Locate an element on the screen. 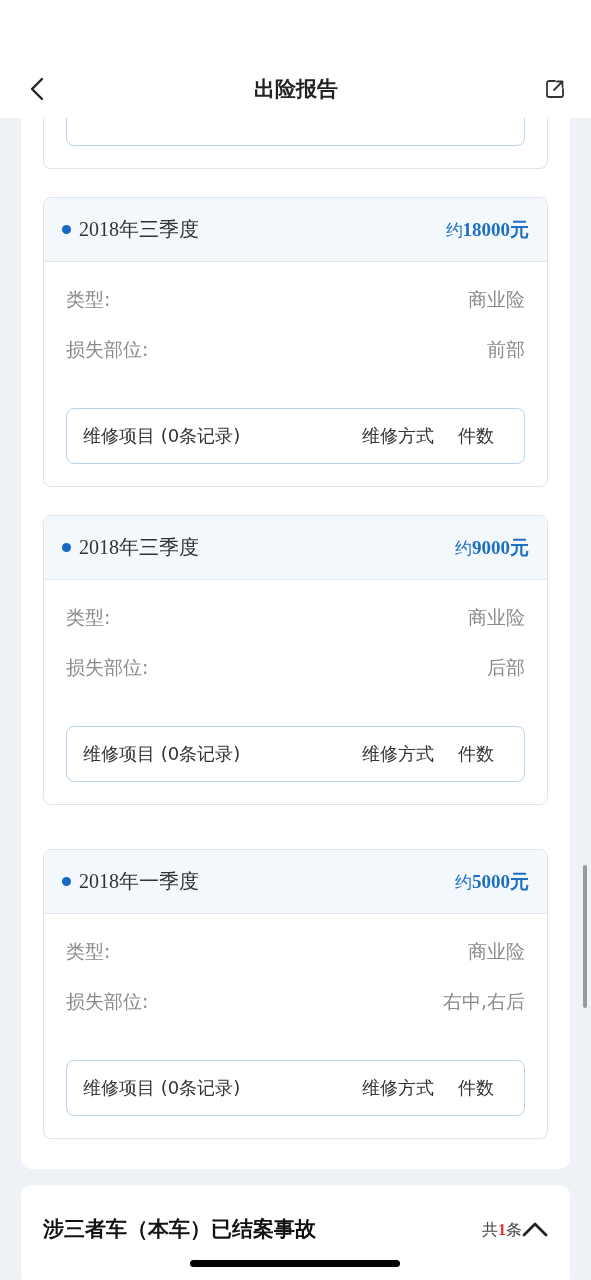 The image size is (591, 1280). collapse-icon is located at coordinates (535, 1229).